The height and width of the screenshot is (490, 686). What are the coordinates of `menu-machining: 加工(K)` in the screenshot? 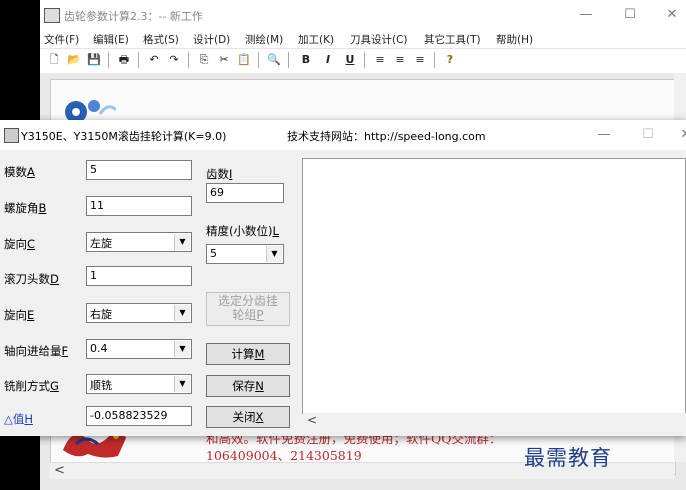 It's located at (316, 39).